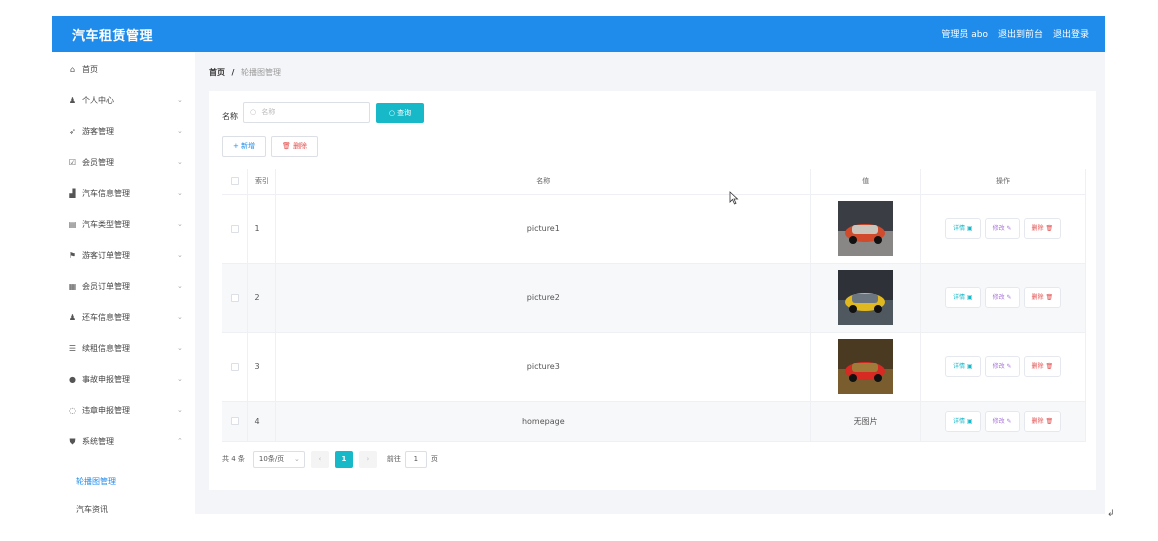 The image size is (1158, 541). What do you see at coordinates (434, 459) in the screenshot?
I see `goto-suffix: 页` at bounding box center [434, 459].